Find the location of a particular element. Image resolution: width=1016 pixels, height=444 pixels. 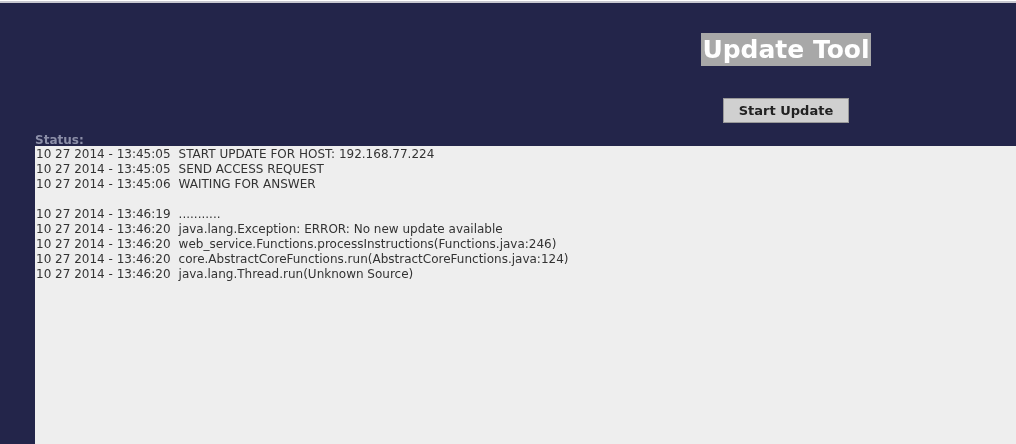

log-message: WAITING FOR ANSWER is located at coordinates (247, 184).